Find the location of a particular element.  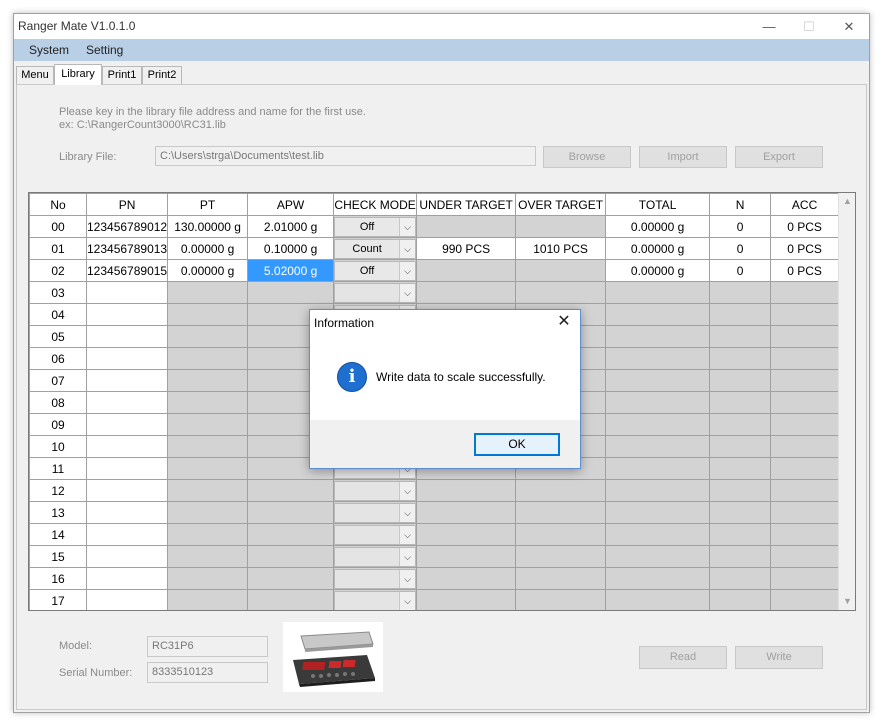

cell-no: 11 is located at coordinates (58, 468).